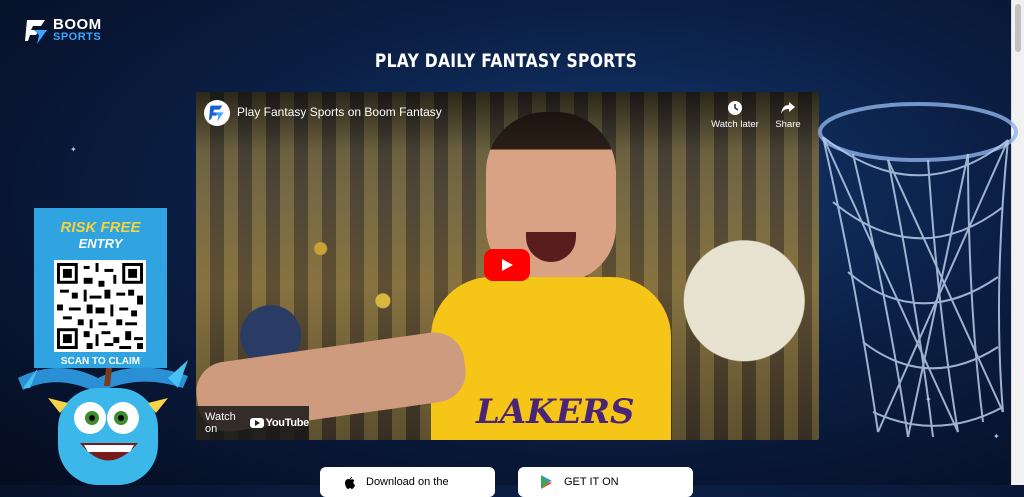 The height and width of the screenshot is (497, 1024). I want to click on brand-subname: SPORTS, so click(77, 37).